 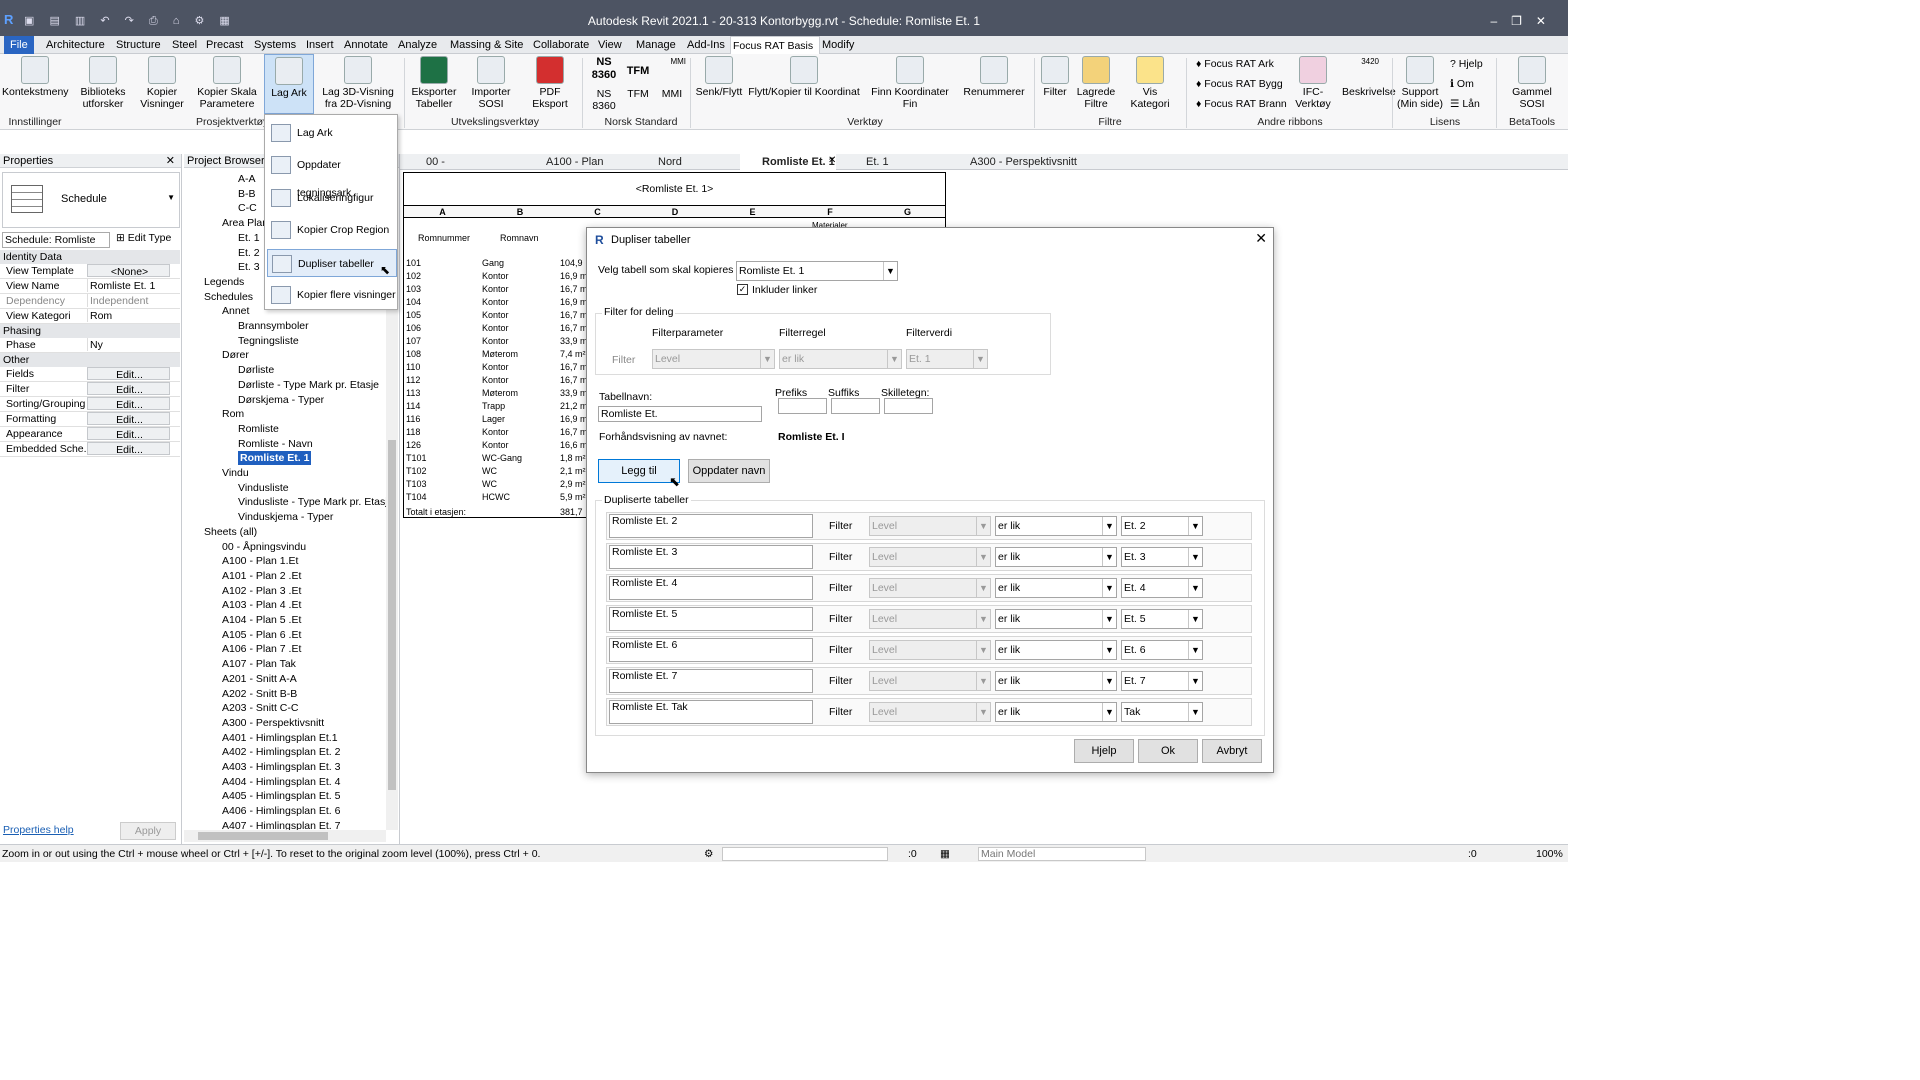 I want to click on menu-tab: Focus RAT Basis, so click(x=775, y=46).